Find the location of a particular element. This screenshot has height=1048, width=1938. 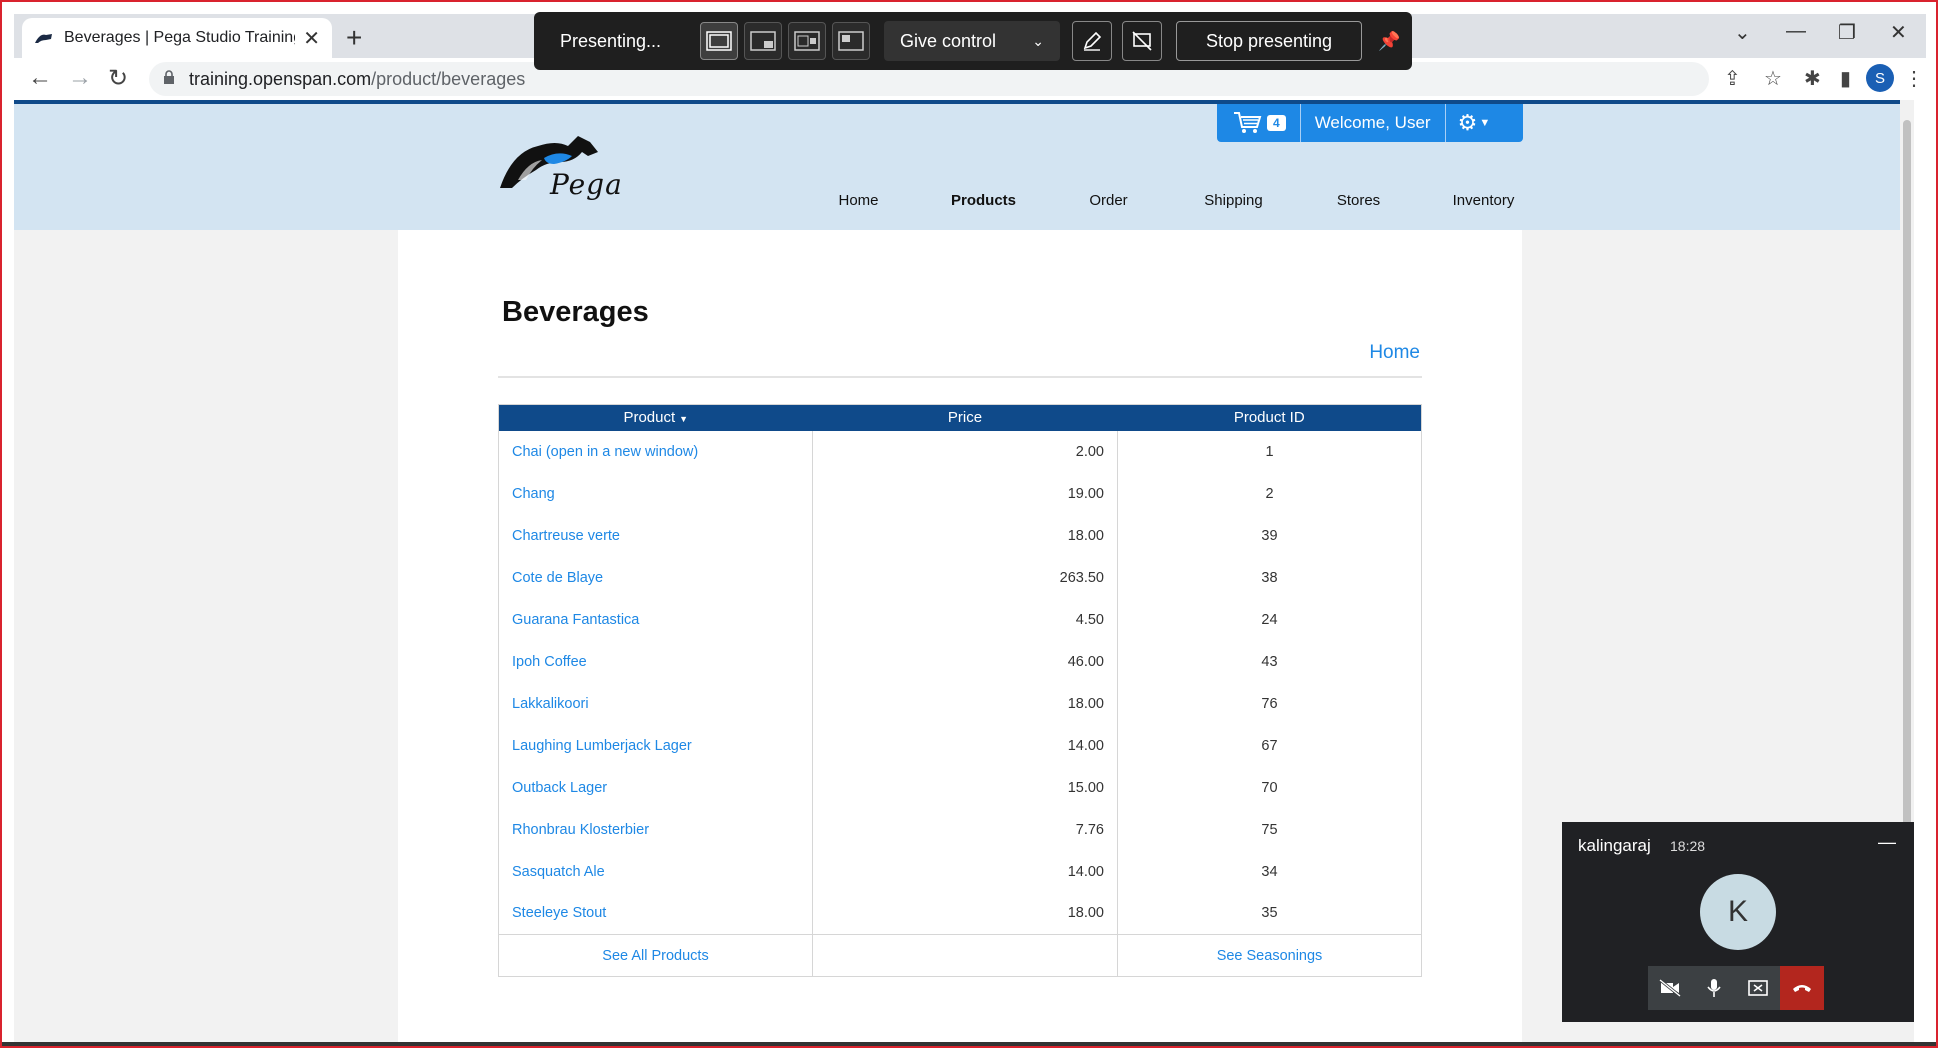

product-link: Chai (open in a new window) is located at coordinates (655, 451).